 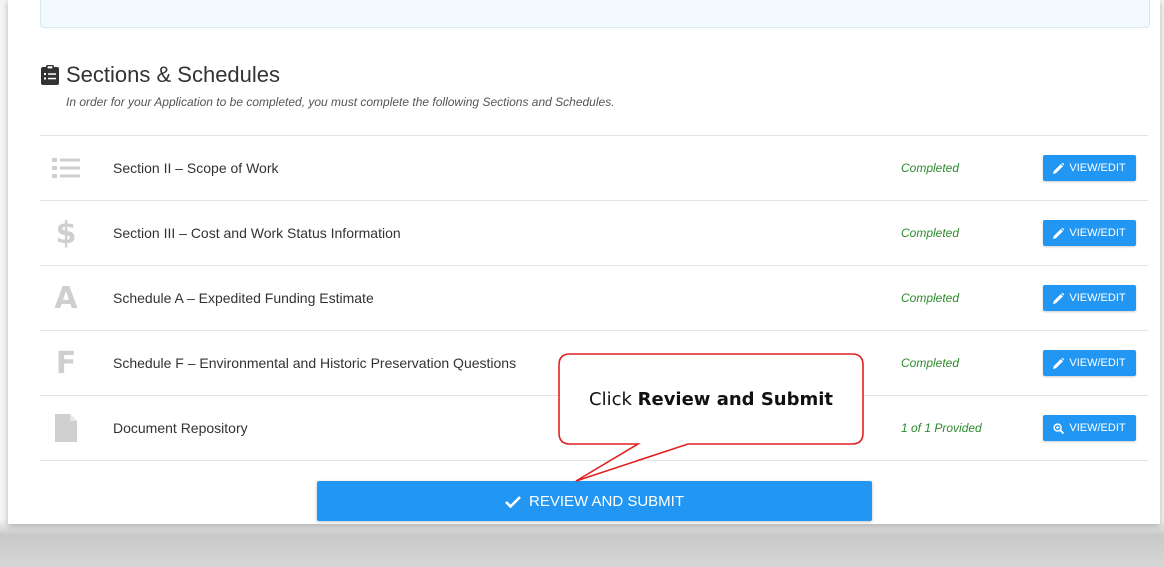 What do you see at coordinates (196, 168) in the screenshot?
I see `row-label: Section II – Scope of Work` at bounding box center [196, 168].